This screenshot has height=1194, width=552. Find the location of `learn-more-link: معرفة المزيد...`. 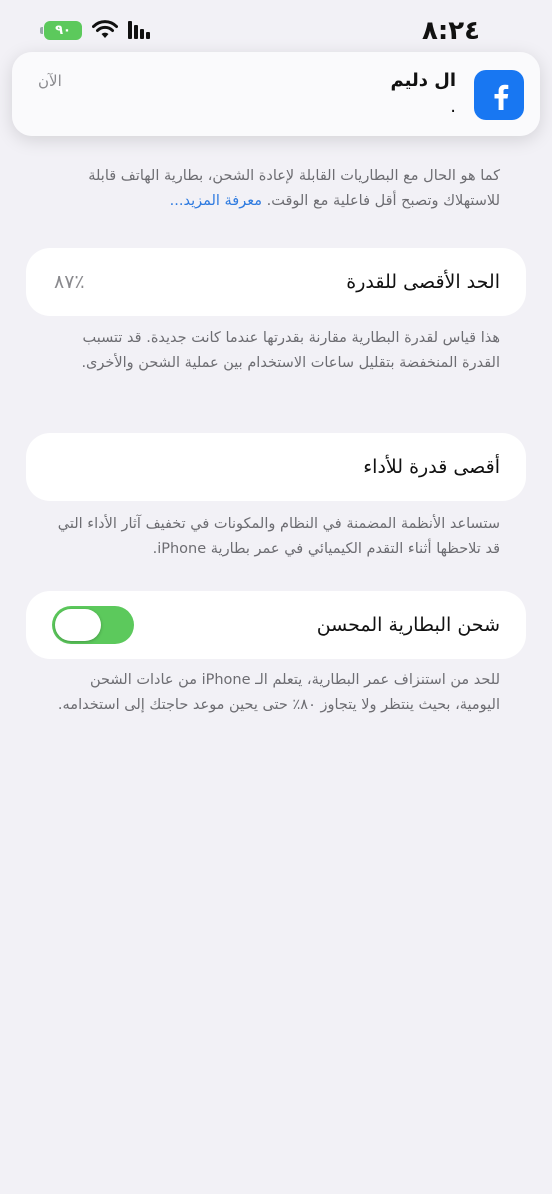

learn-more-link: معرفة المزيد... is located at coordinates (216, 201).